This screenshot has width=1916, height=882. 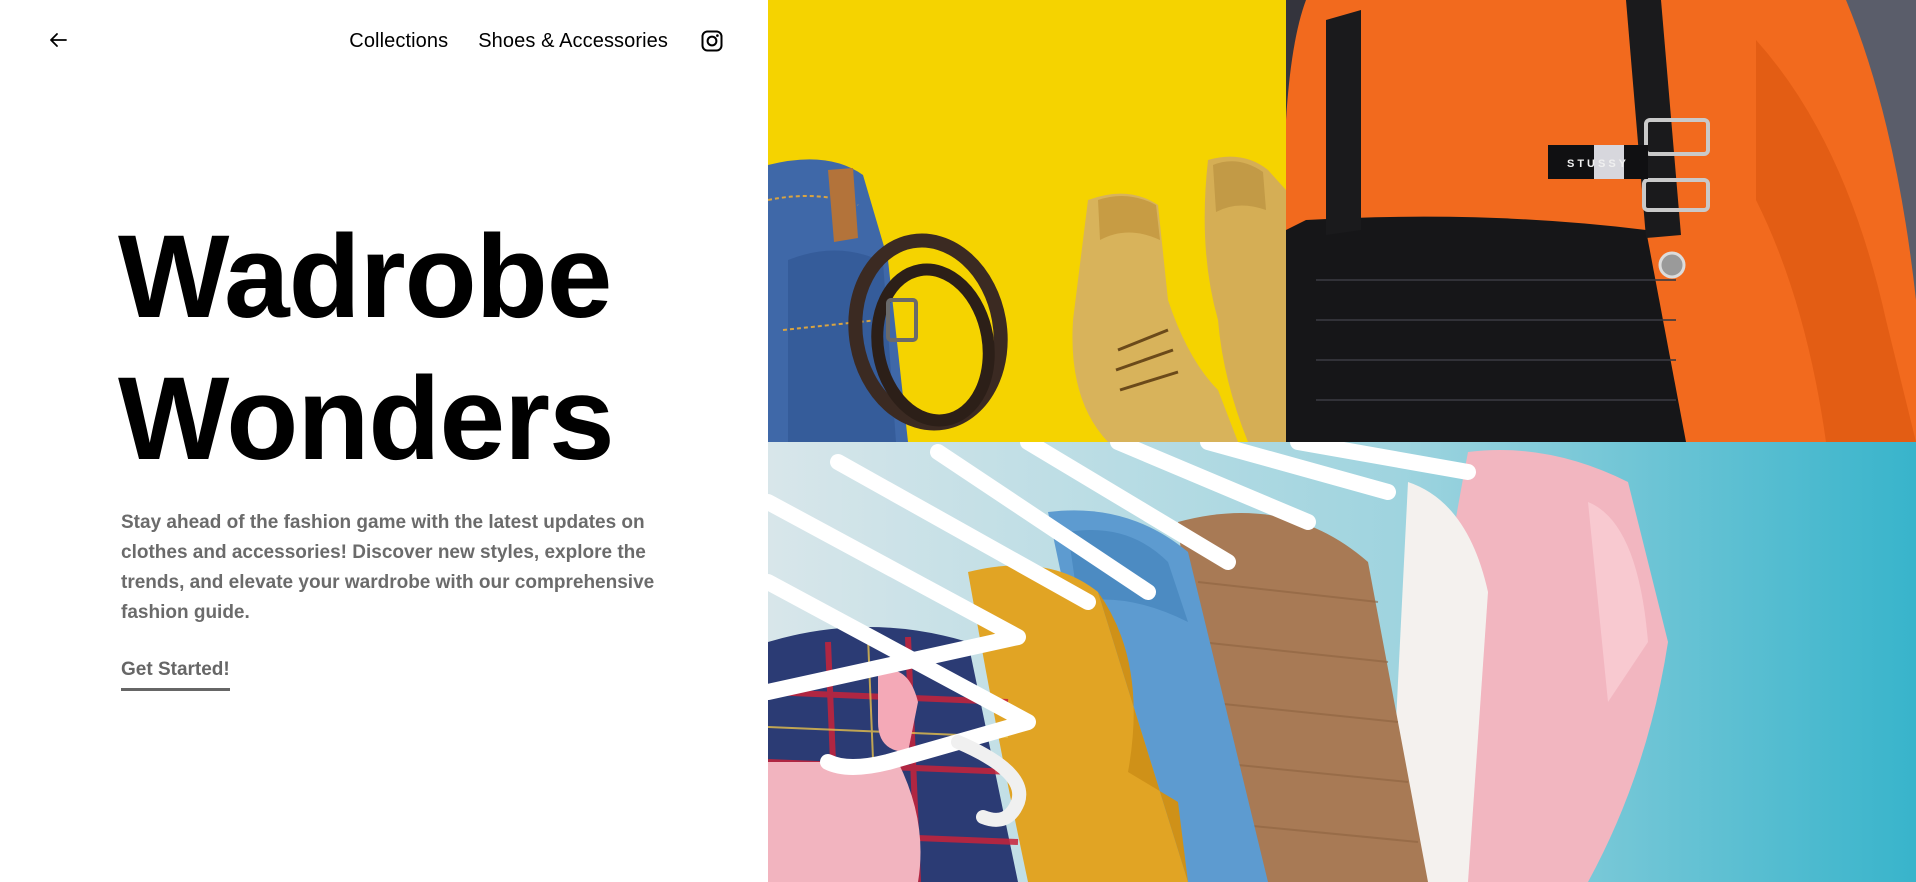 I want to click on denim-belt-boots-photo, so click(x=1027, y=221).